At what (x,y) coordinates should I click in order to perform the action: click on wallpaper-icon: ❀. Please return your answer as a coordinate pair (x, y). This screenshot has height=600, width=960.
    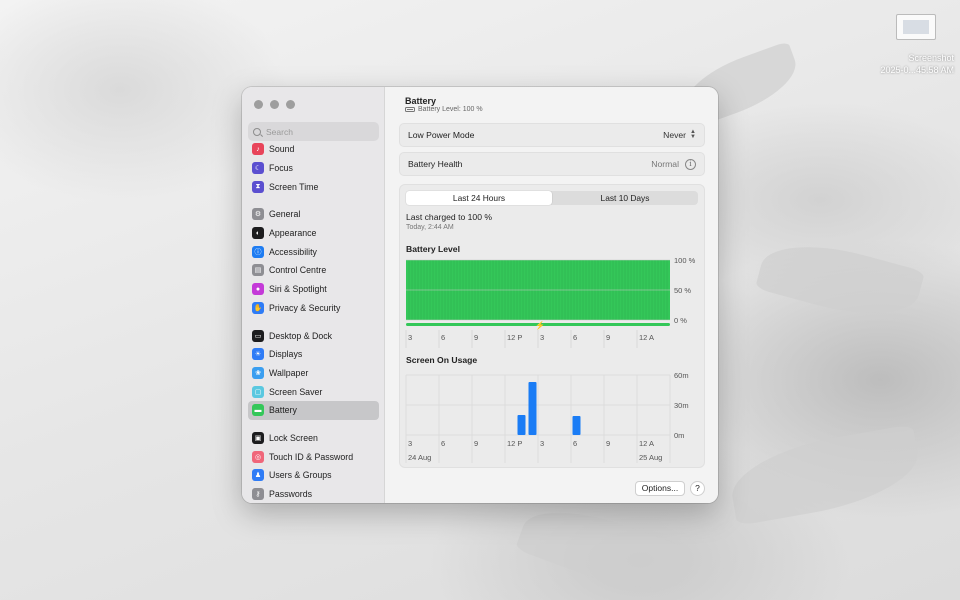
    Looking at the image, I should click on (258, 372).